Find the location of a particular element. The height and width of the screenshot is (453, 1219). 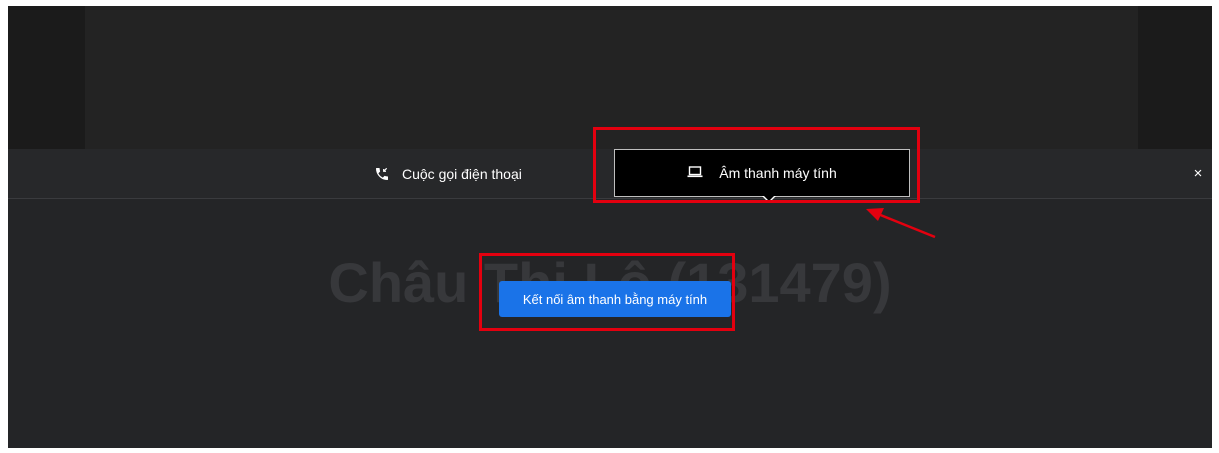

annotation-arrow is located at coordinates (901, 223).